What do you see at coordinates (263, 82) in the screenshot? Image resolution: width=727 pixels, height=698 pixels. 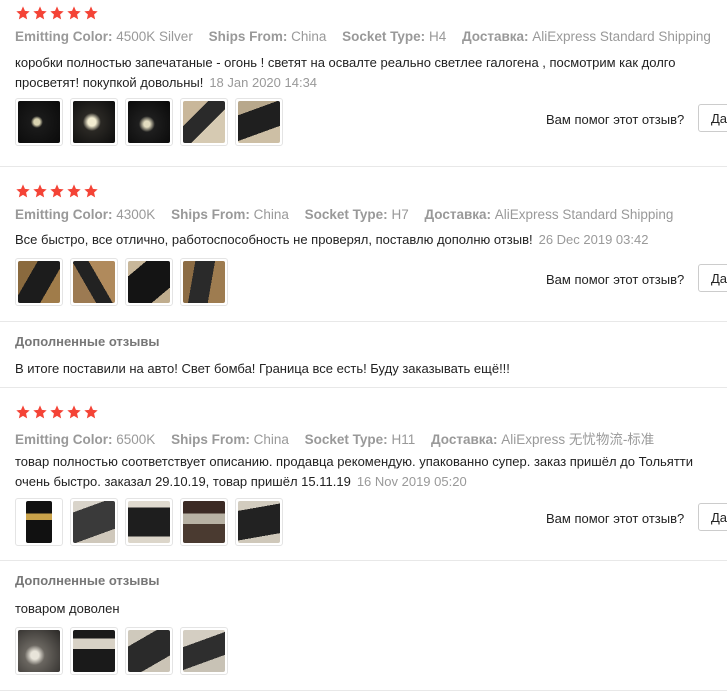 I see `review-date: 18 Jan 2020 14:34` at bounding box center [263, 82].